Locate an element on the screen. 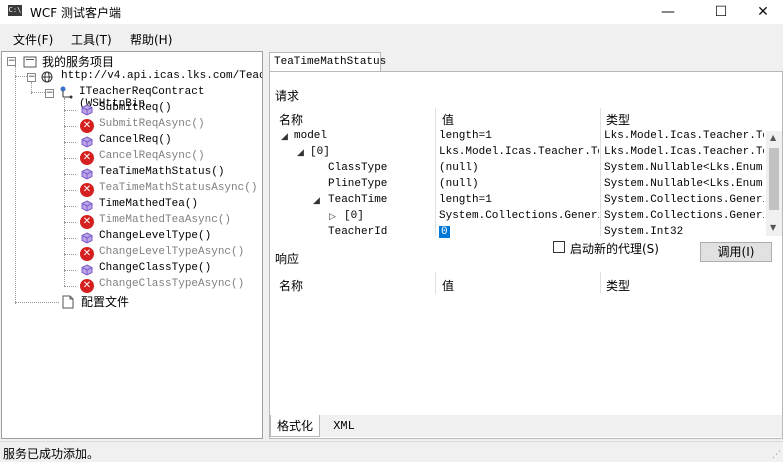 The width and height of the screenshot is (783, 462). resize-grip-icon: ⋰ is located at coordinates (776, 455).